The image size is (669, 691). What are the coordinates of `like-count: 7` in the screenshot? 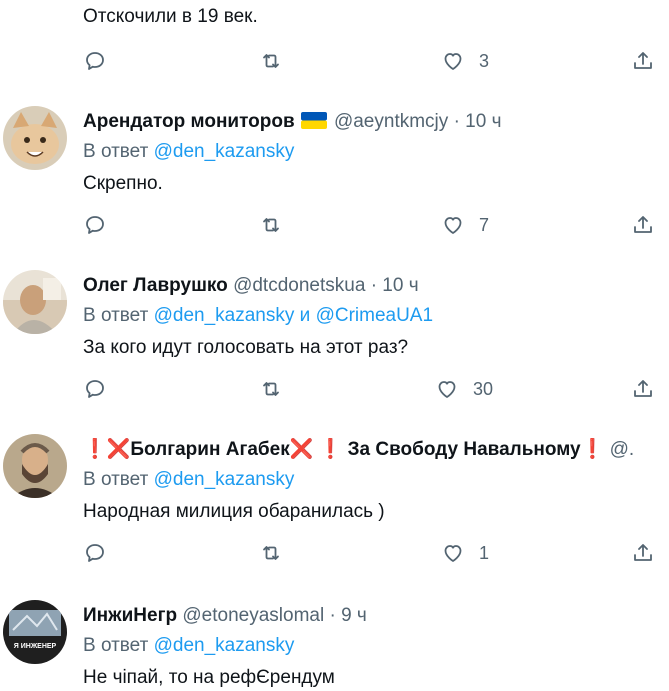 It's located at (484, 224).